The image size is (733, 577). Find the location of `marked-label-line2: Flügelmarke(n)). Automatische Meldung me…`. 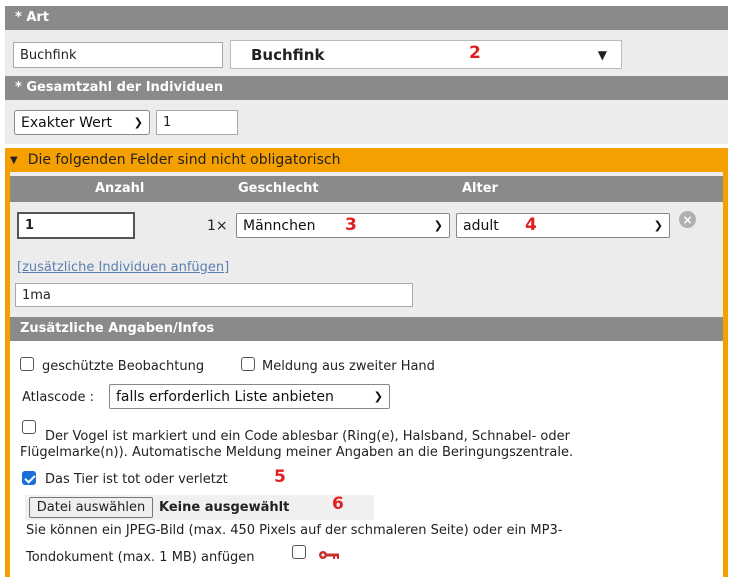

marked-label-line2: Flügelmarke(n)). Automatische Meldung me… is located at coordinates (297, 452).